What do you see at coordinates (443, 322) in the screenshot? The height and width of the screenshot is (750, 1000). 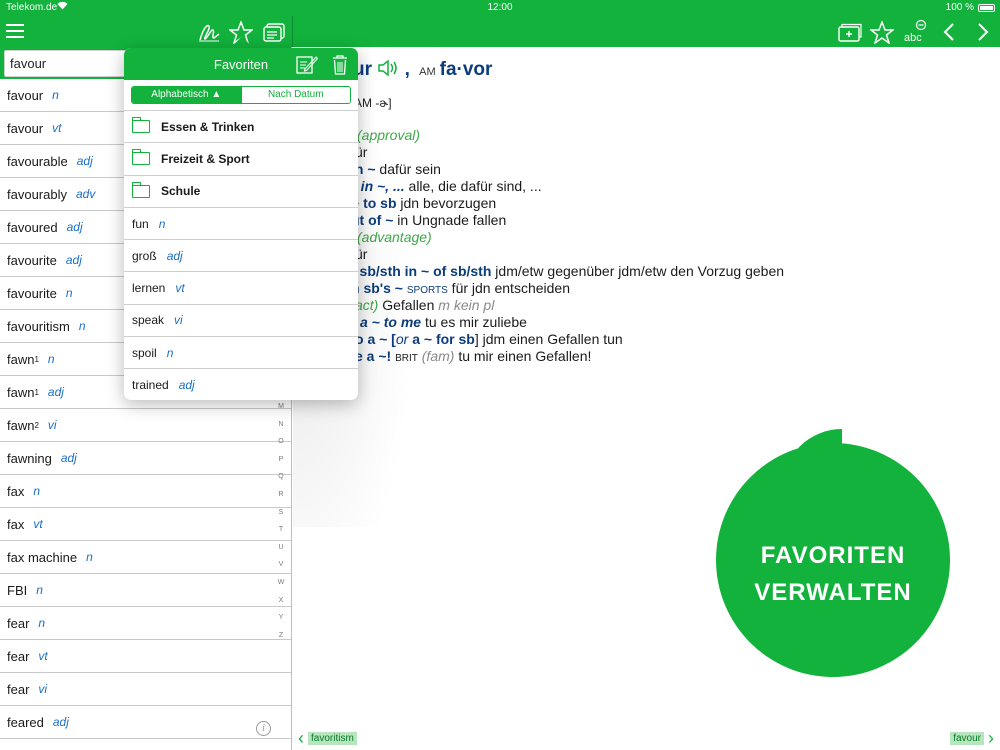 I see `phrase-line: a ~ to me tu es mir zuliebe` at bounding box center [443, 322].